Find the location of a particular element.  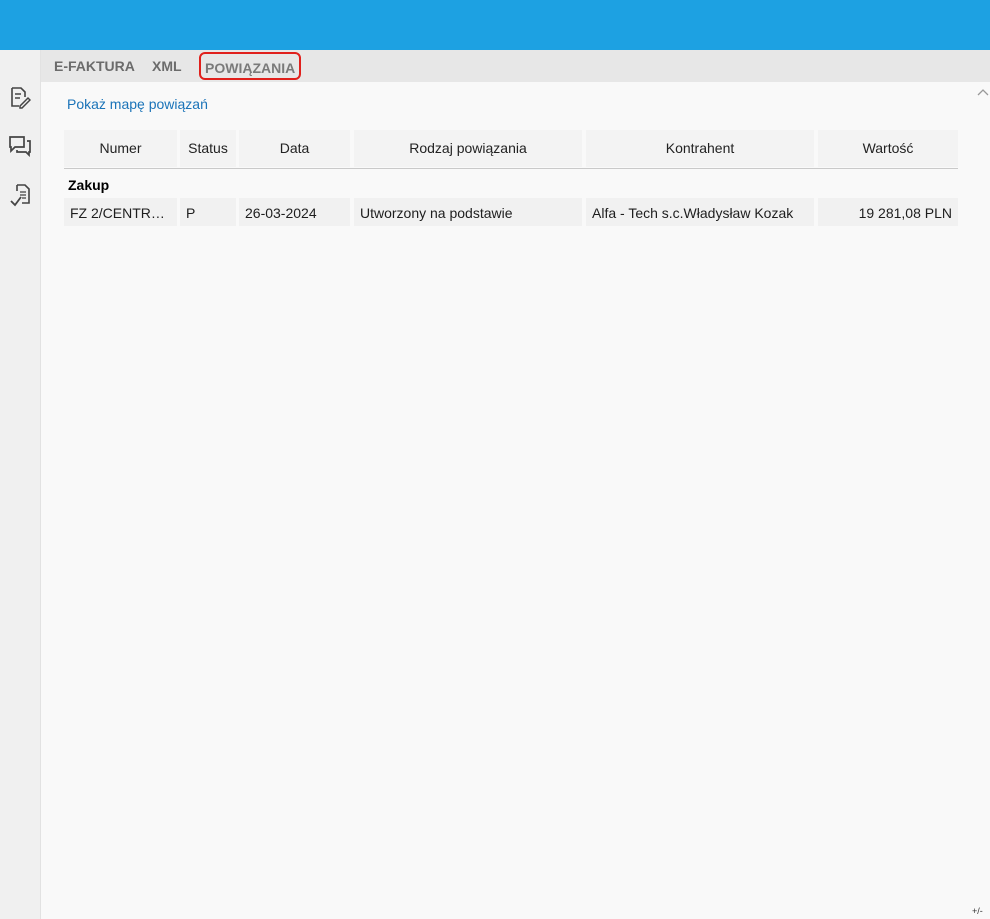

column-header-rodzaj: Rodzaj powiązania is located at coordinates (468, 148).